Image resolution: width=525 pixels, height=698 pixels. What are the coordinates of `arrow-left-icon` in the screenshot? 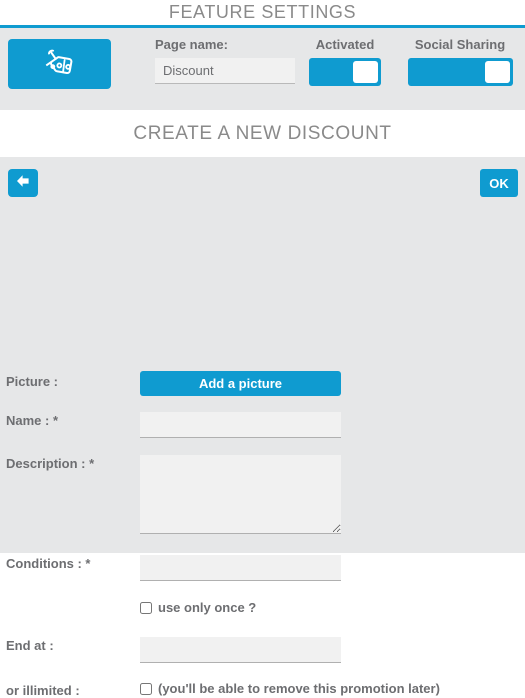 It's located at (23, 183).